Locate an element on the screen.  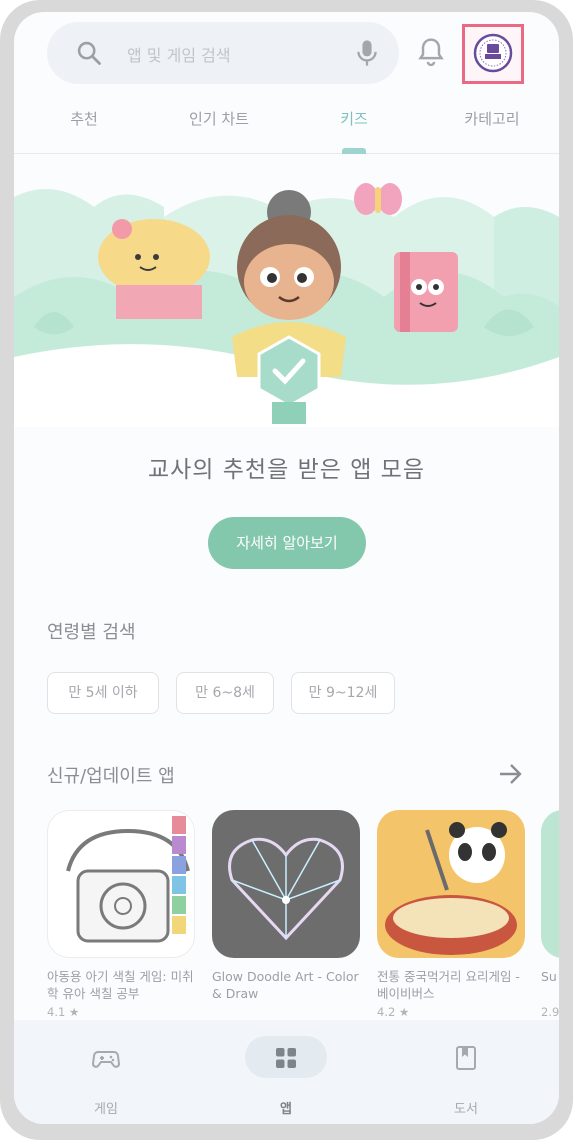
nav-label: 도서 is located at coordinates (466, 1109).